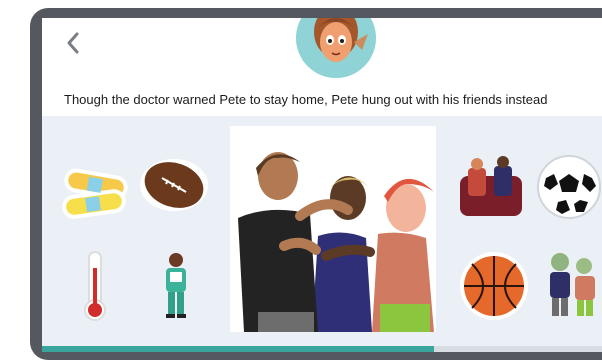 The height and width of the screenshot is (360, 602). I want to click on answer-card-doctor, so click(176, 286).